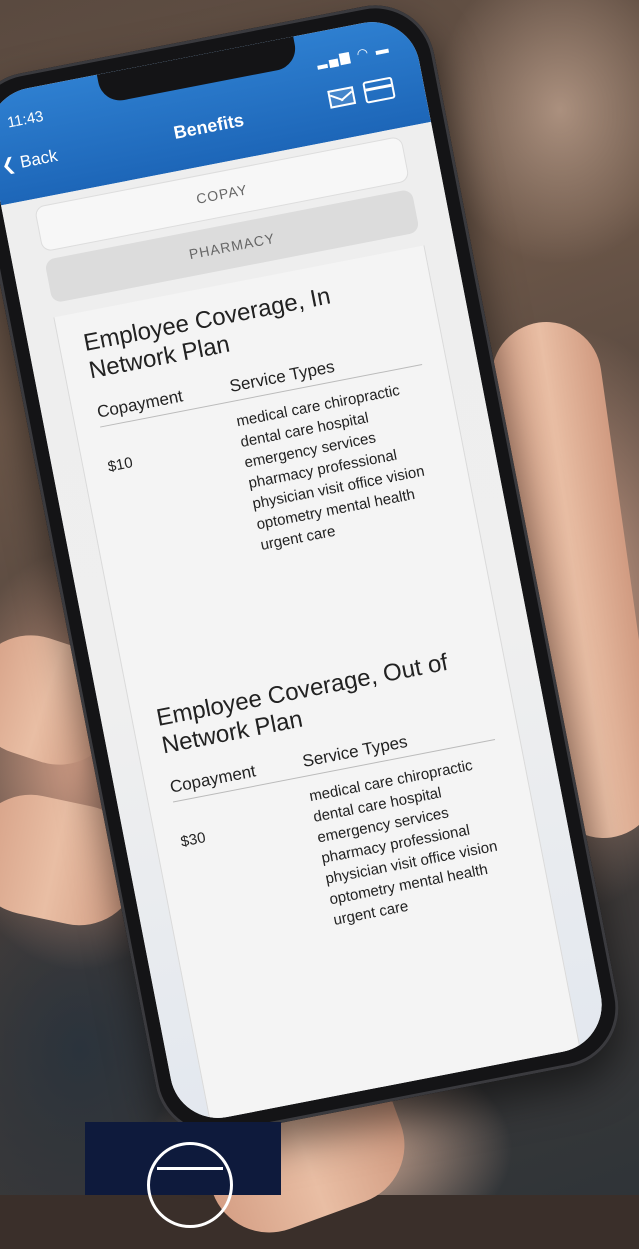 The image size is (639, 1249). Describe the element at coordinates (353, 55) in the screenshot. I see `status-icons: ▂▄▆ ◠ ▬` at that location.